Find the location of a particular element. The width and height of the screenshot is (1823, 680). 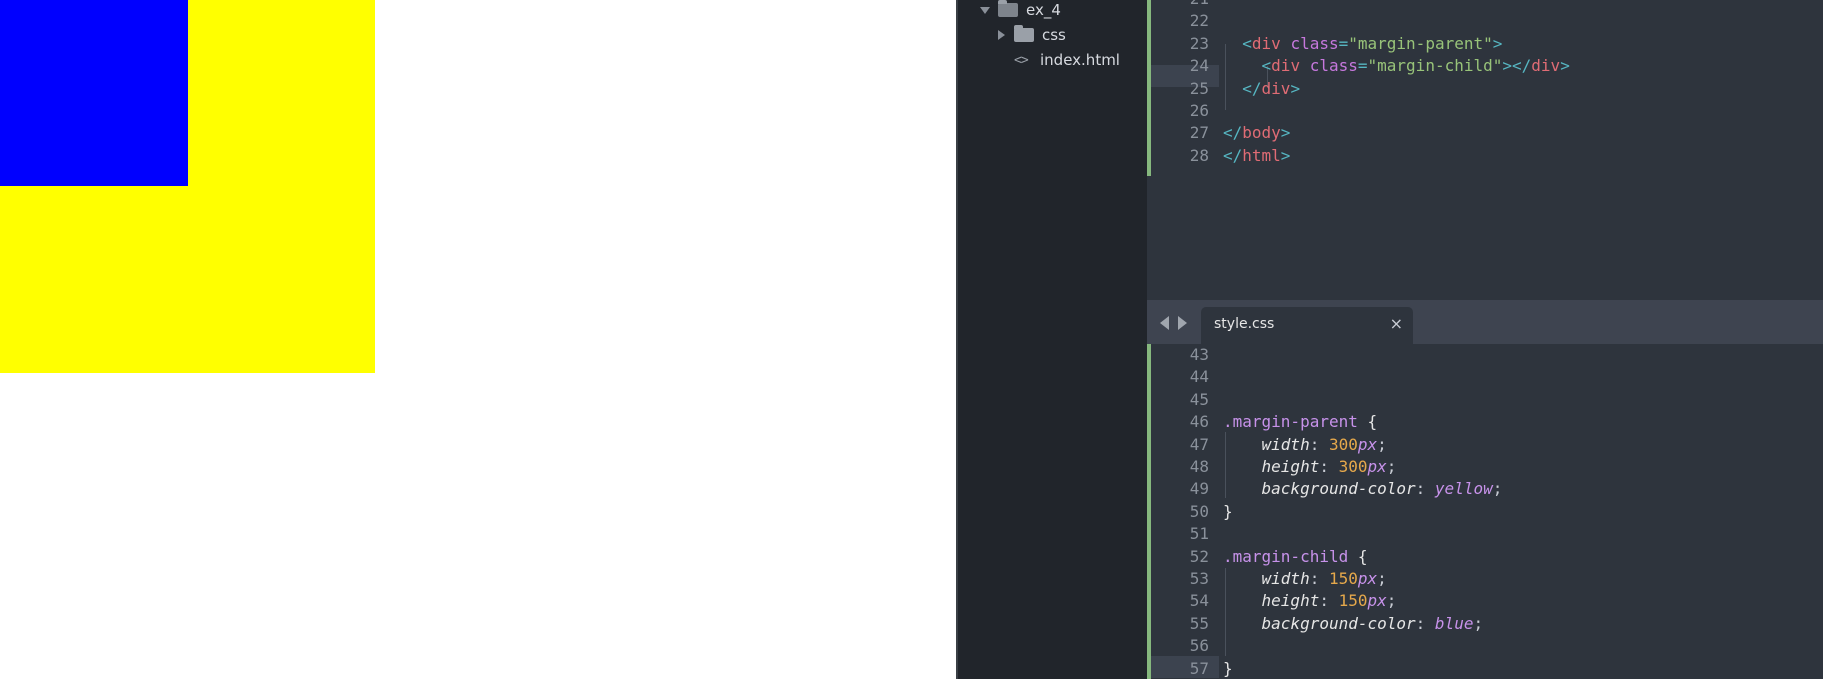

code-file-icon: <> is located at coordinates (1021, 60).